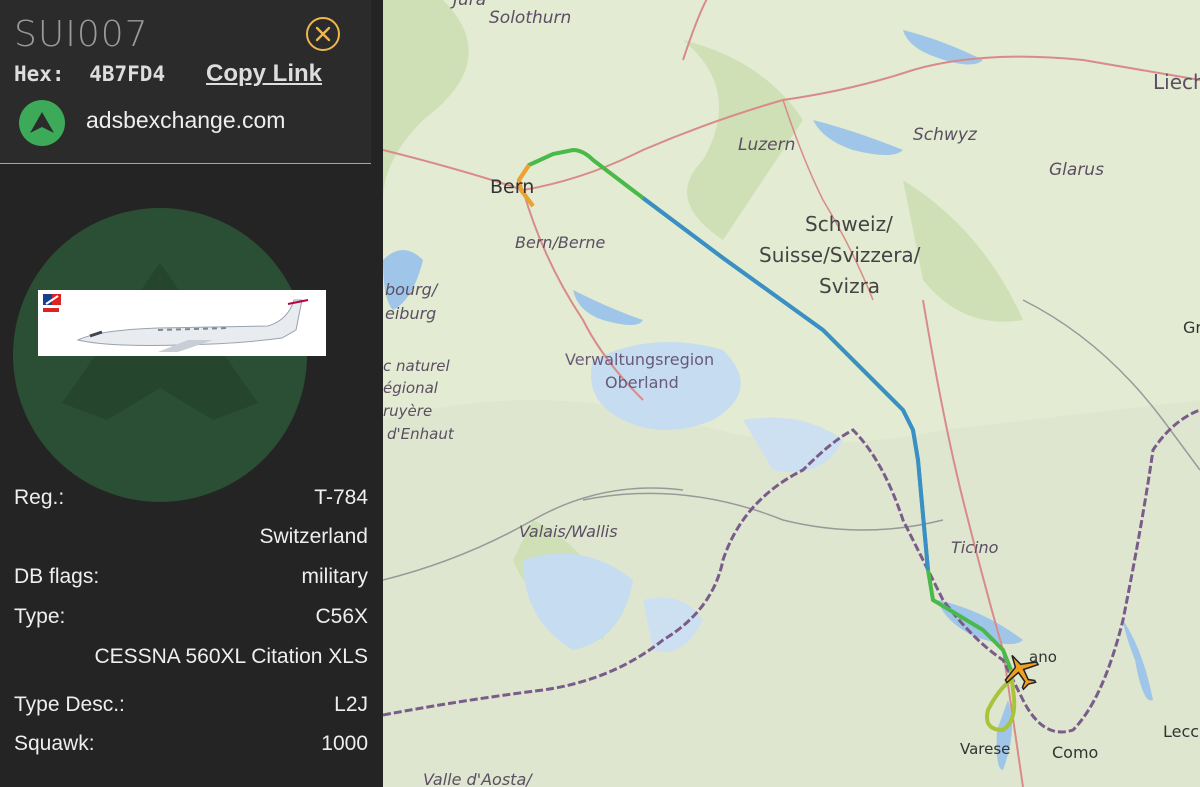  Describe the element at coordinates (411, 289) in the screenshot. I see `map-label: bourg/` at that location.